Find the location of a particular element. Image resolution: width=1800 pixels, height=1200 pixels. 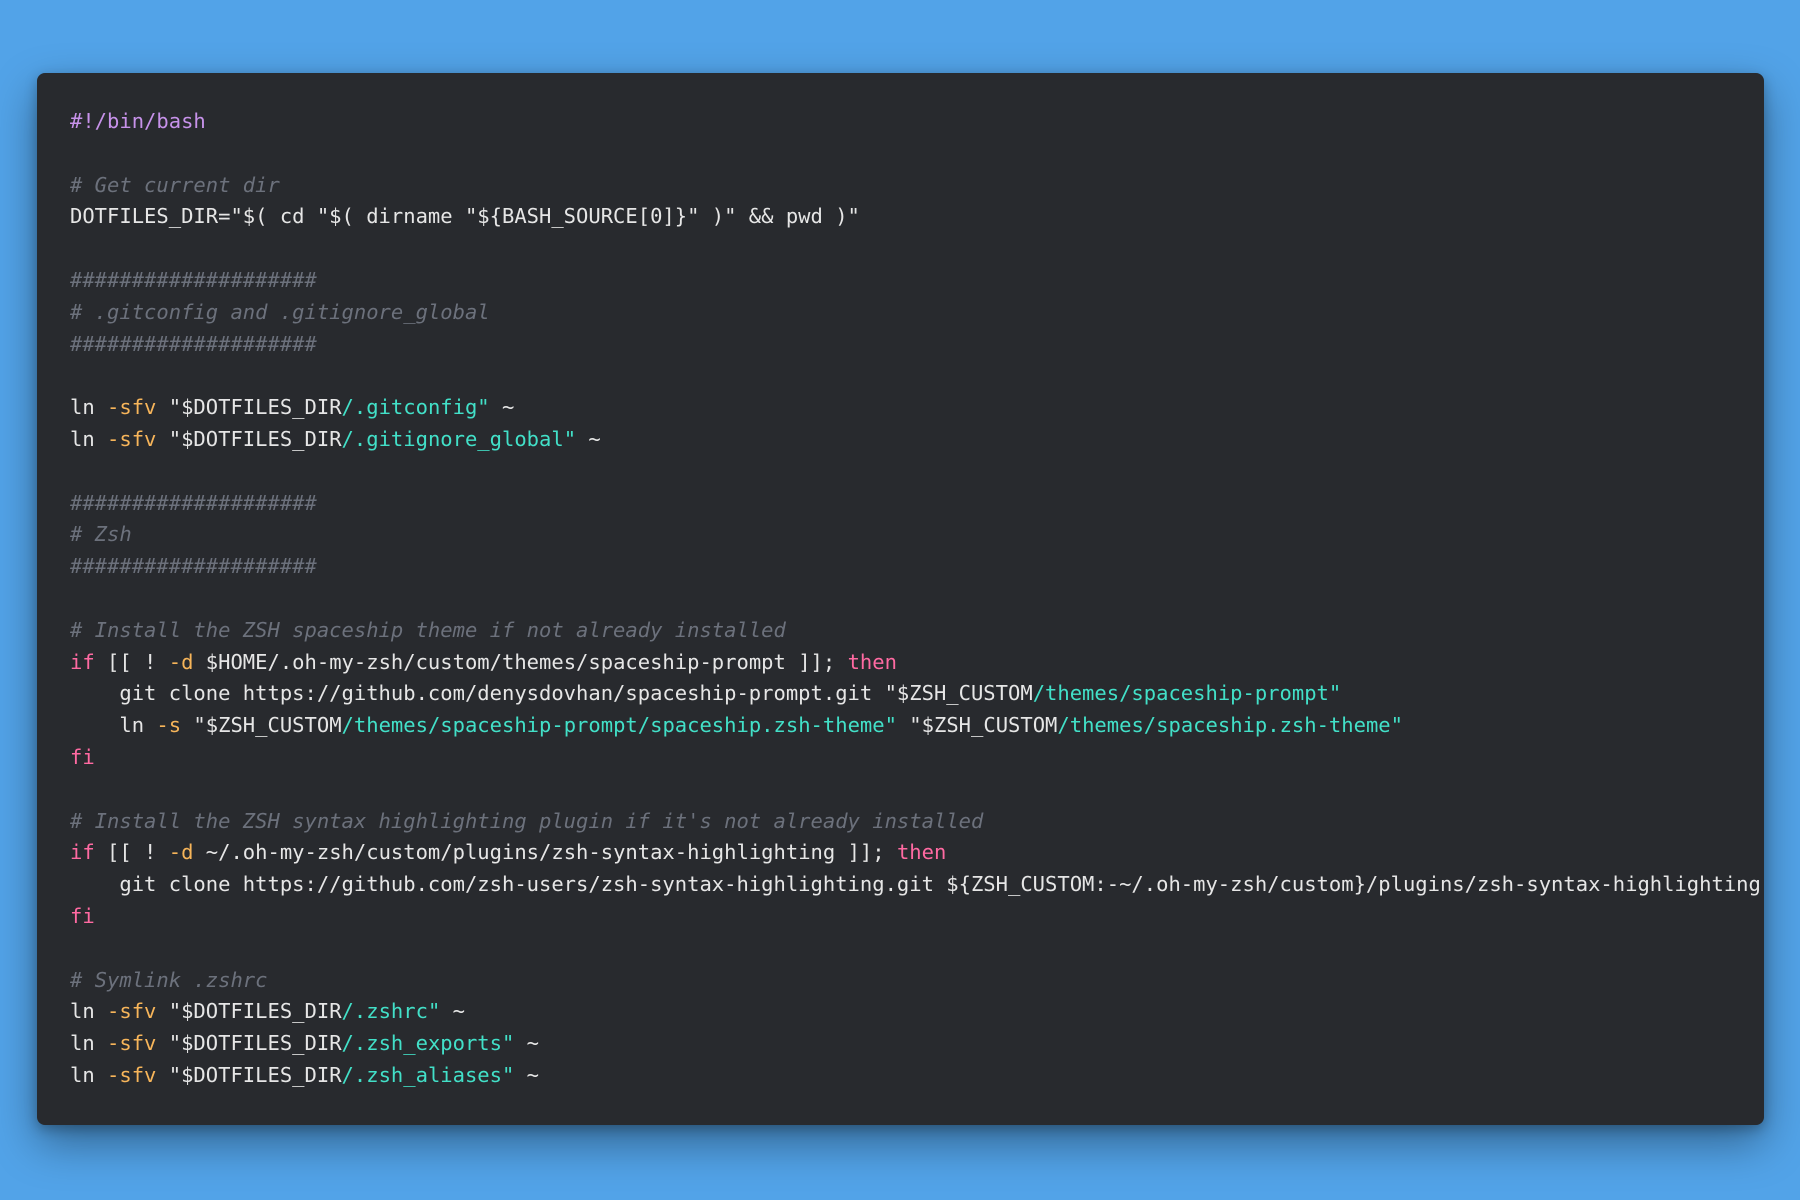

code-line: # Symlink .zshrc is located at coordinates (915, 981).